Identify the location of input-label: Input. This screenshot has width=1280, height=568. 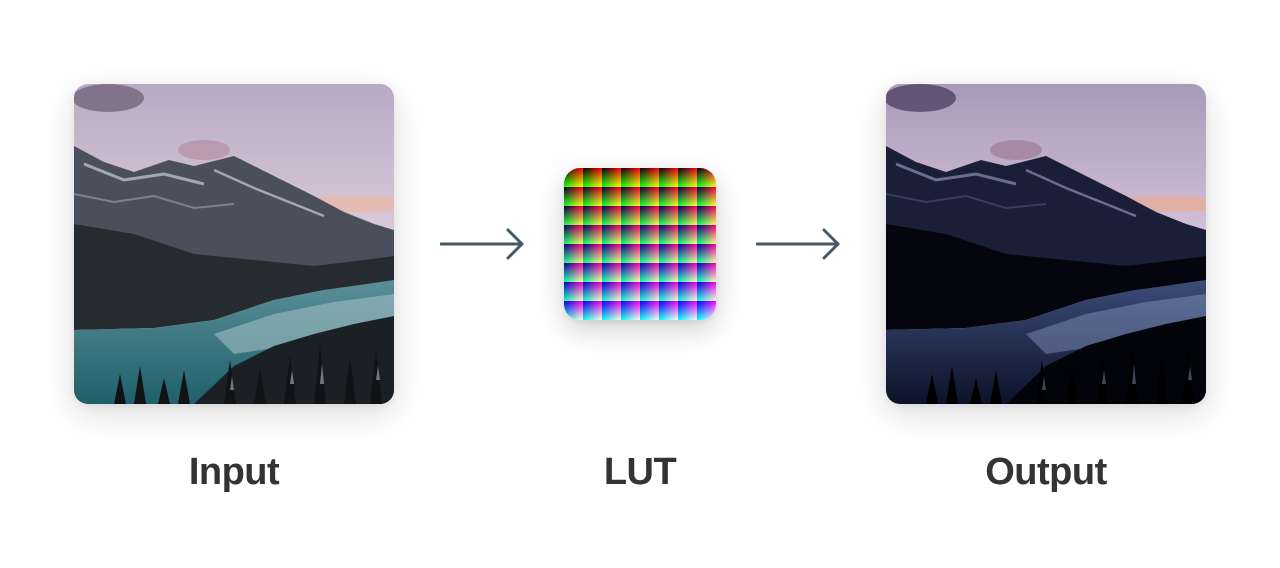
(234, 472).